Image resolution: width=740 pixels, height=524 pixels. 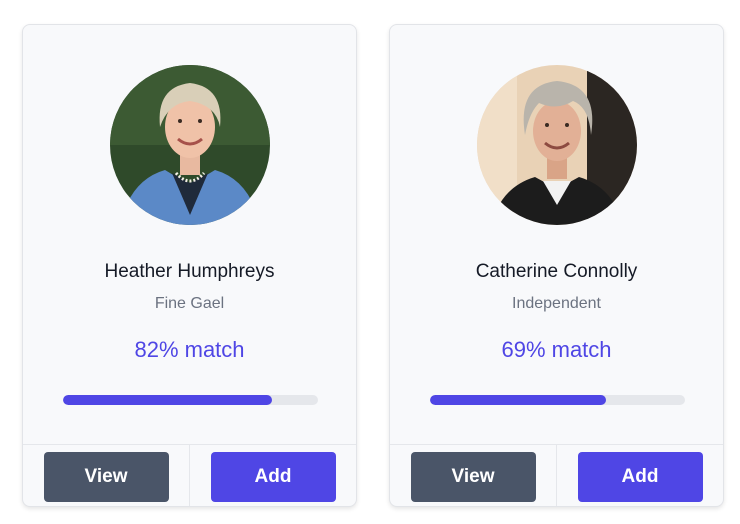 What do you see at coordinates (189, 303) in the screenshot?
I see `candidate-party: Fine Gael` at bounding box center [189, 303].